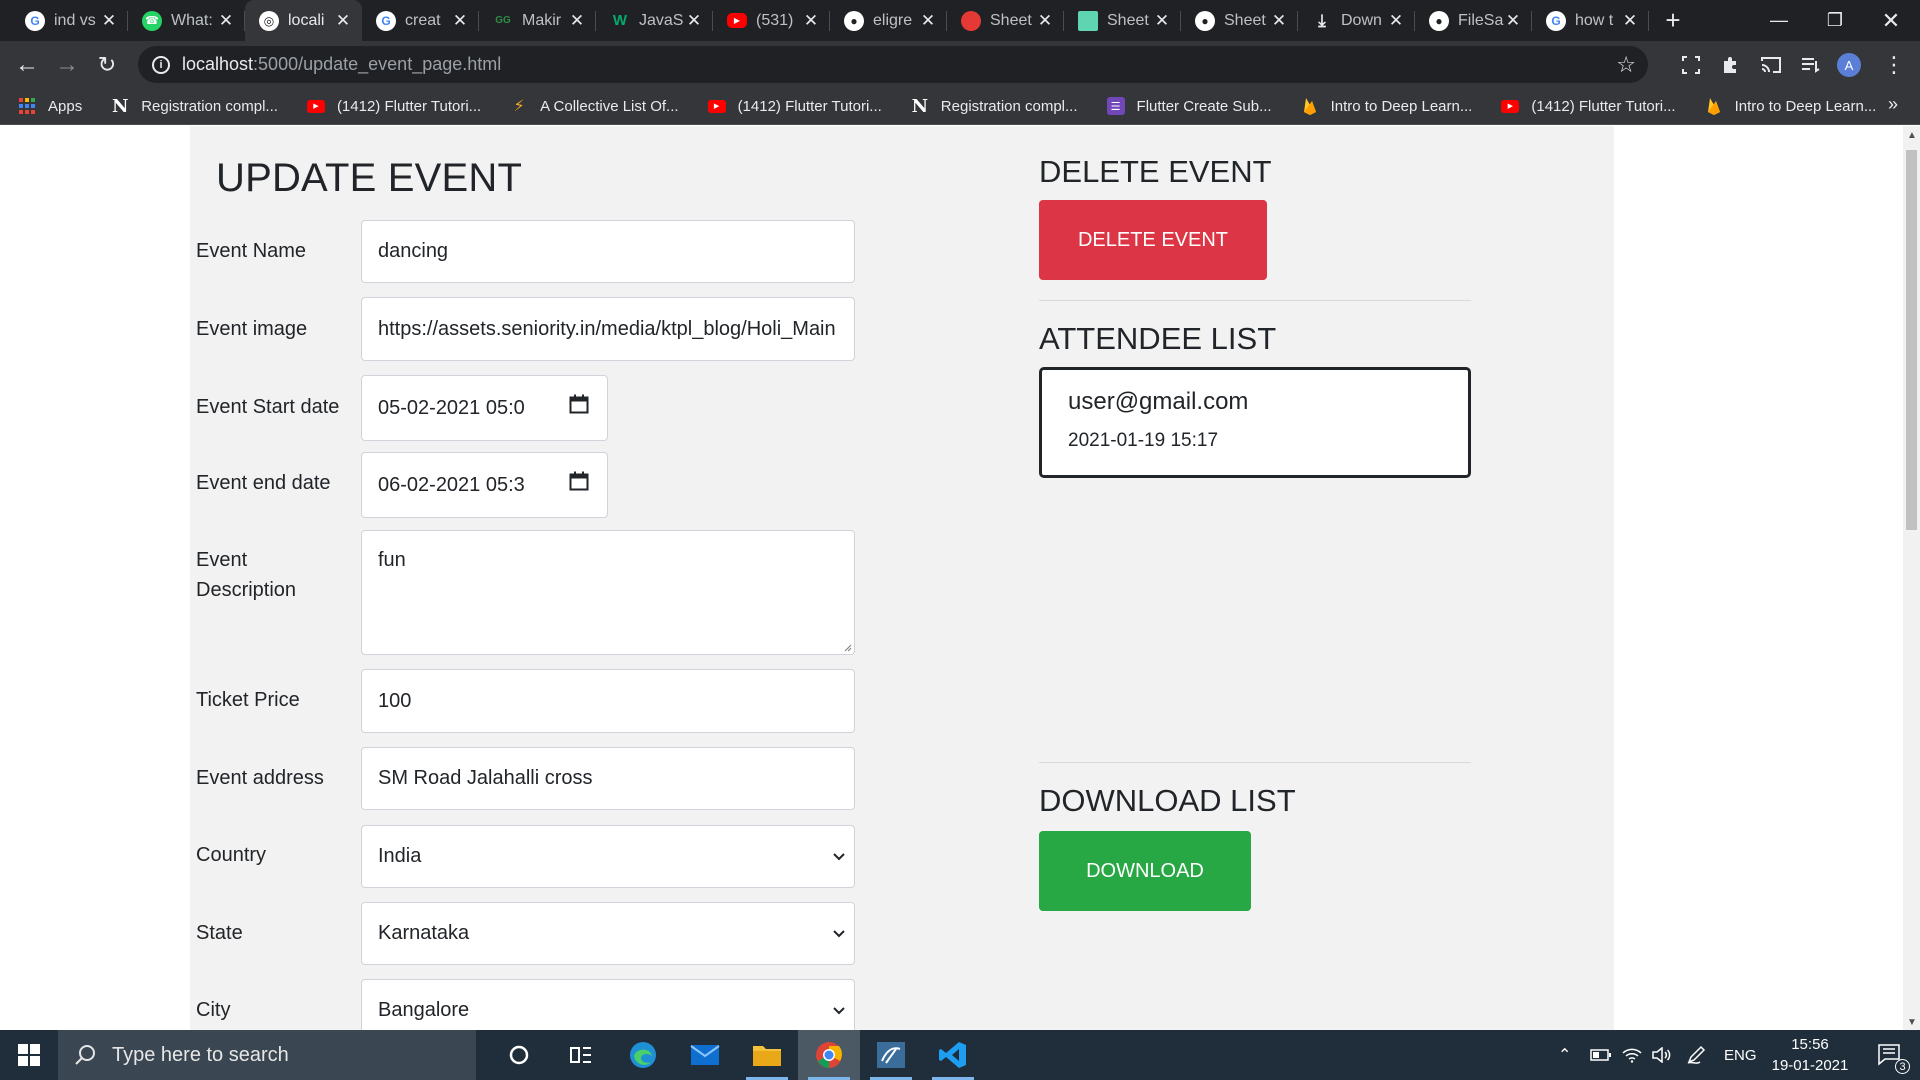 This screenshot has height=1080, width=1920. I want to click on volume-icon, so click(1662, 1055).